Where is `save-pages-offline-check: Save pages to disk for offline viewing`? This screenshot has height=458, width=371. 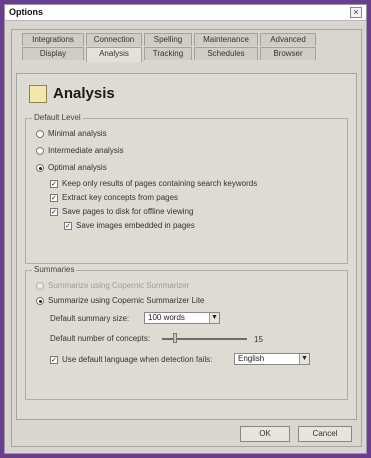 save-pages-offline-check: Save pages to disk for offline viewing is located at coordinates (121, 211).